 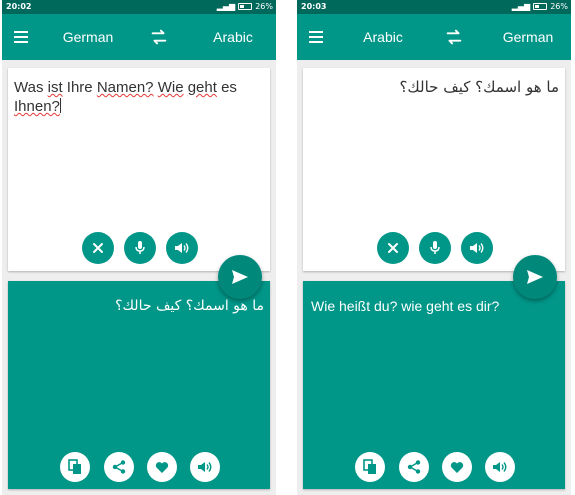 I want to click on input-word: geht, so click(x=202, y=87).